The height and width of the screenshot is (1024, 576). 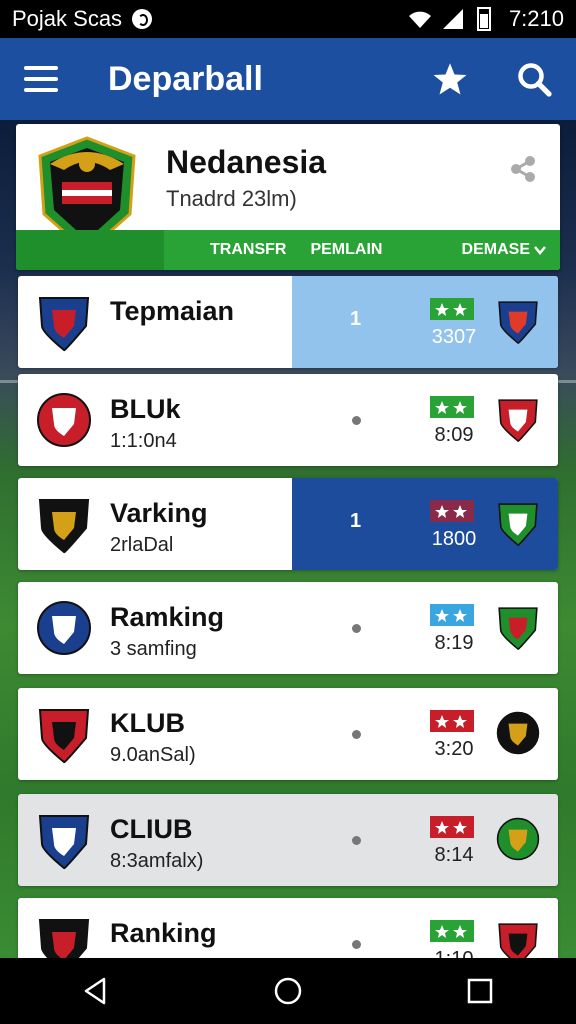 I want to click on tab-strip-accent, so click(x=90, y=250).